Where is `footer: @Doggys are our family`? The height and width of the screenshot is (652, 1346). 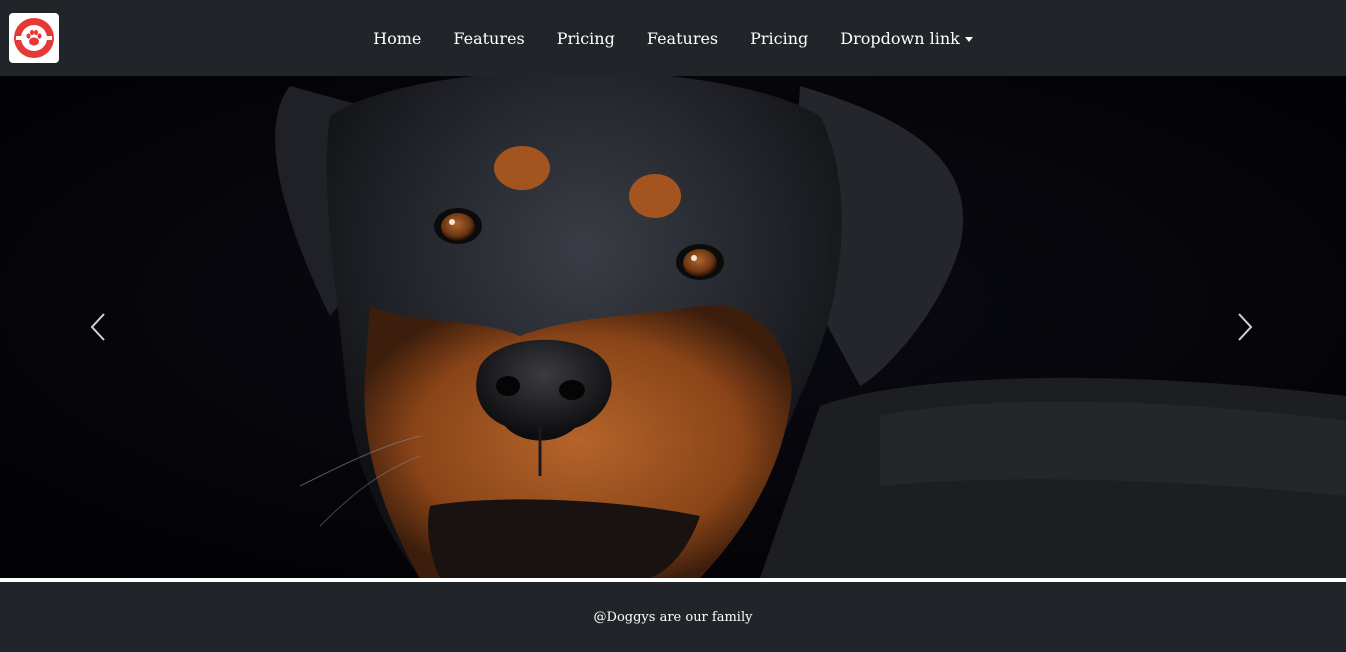
footer: @Doggys are our family is located at coordinates (673, 617).